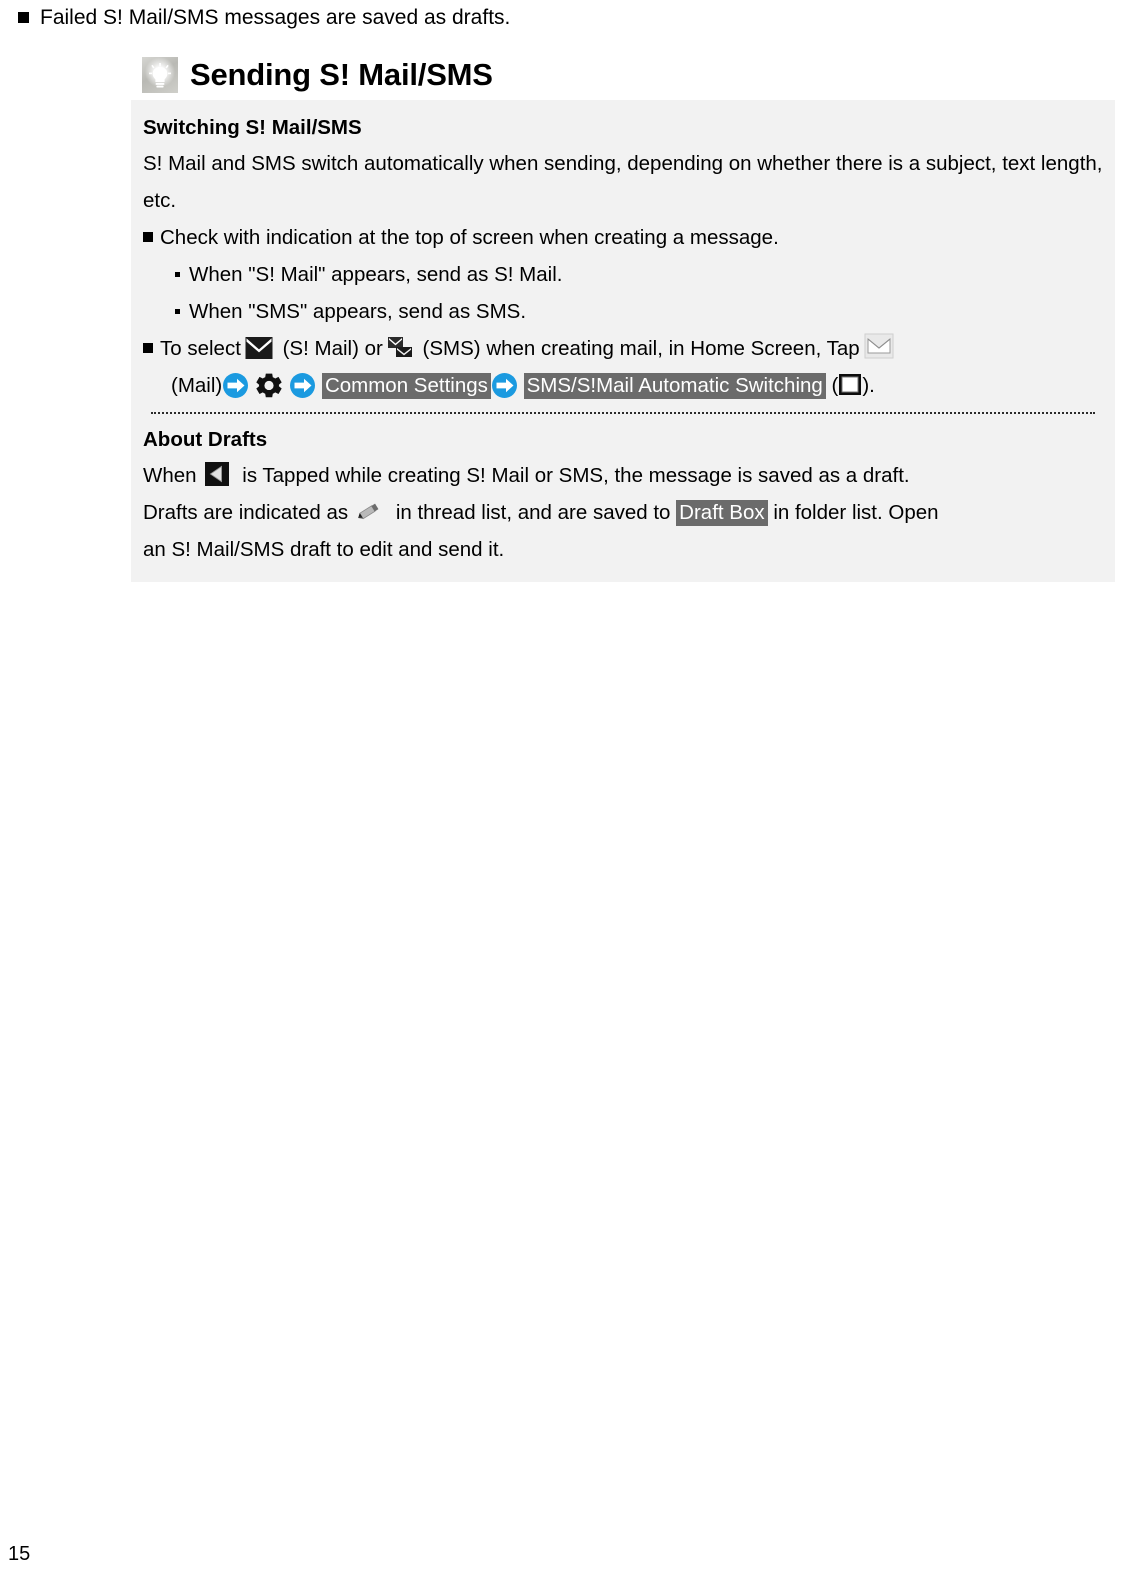 This screenshot has width=1122, height=1581. Describe the element at coordinates (850, 384) in the screenshot. I see `checkbox-icon` at that location.